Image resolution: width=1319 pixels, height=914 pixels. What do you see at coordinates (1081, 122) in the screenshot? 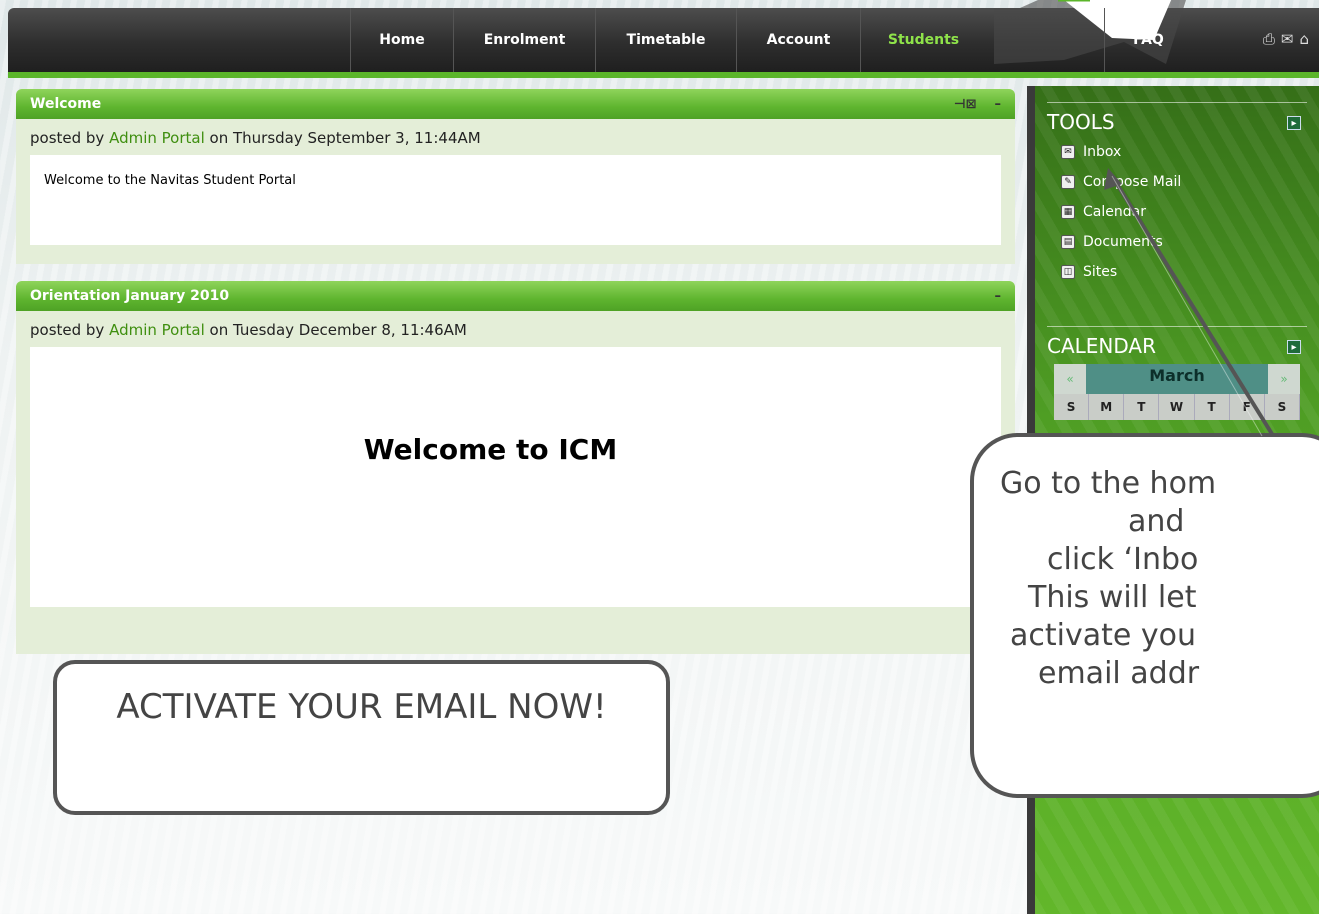
I see `tools-title: TOOLS` at bounding box center [1081, 122].